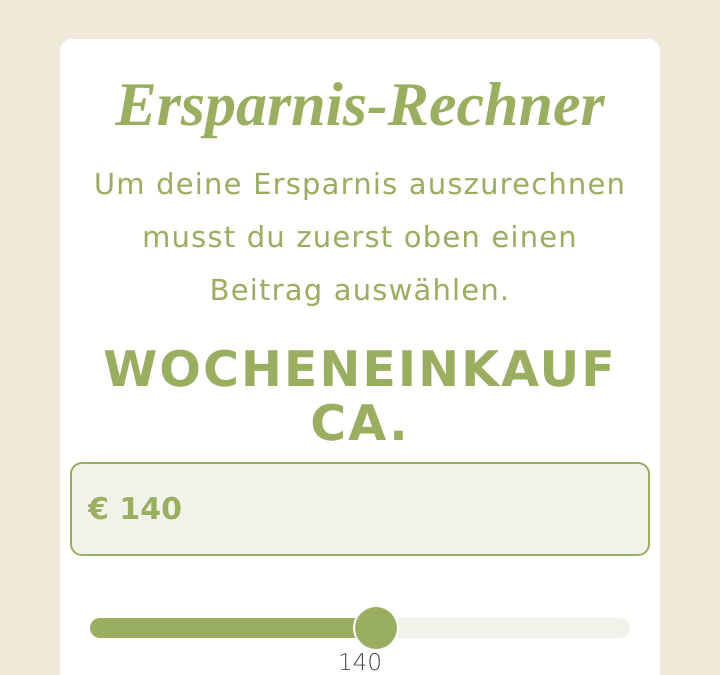 Image resolution: width=720 pixels, height=675 pixels. I want to click on slider-thumb, so click(376, 628).